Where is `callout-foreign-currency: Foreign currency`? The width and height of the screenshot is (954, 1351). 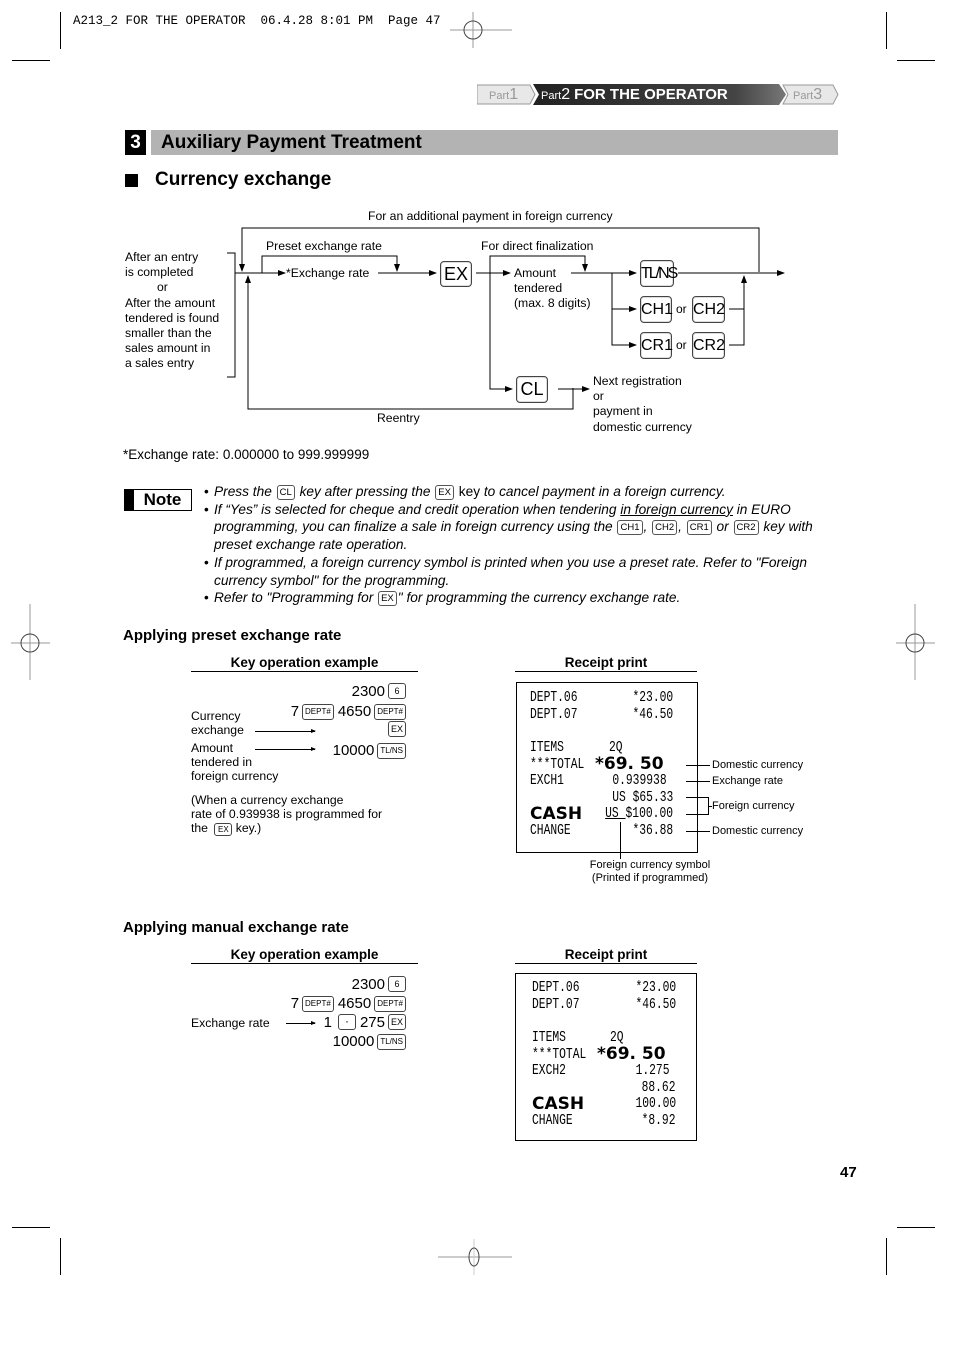
callout-foreign-currency: Foreign currency is located at coordinates (753, 806).